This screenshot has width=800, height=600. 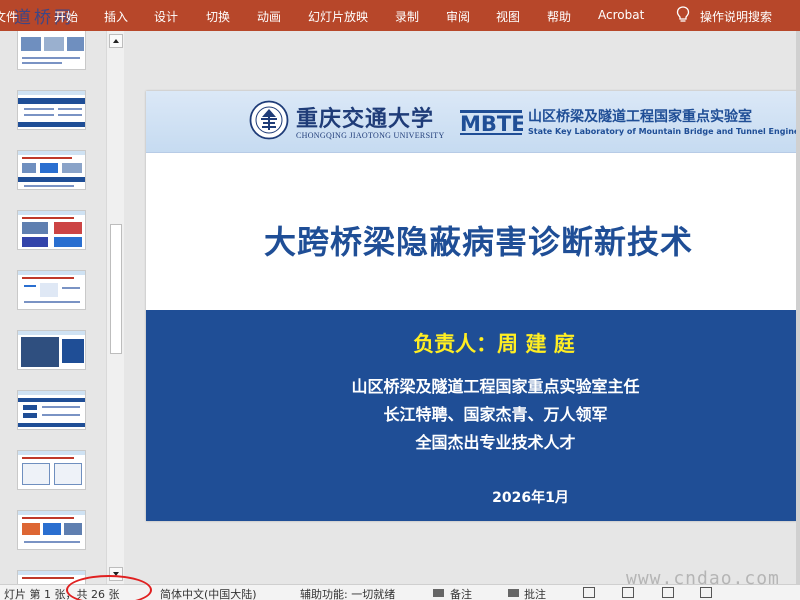 What do you see at coordinates (116, 289) in the screenshot?
I see `scrollbar-handle` at bounding box center [116, 289].